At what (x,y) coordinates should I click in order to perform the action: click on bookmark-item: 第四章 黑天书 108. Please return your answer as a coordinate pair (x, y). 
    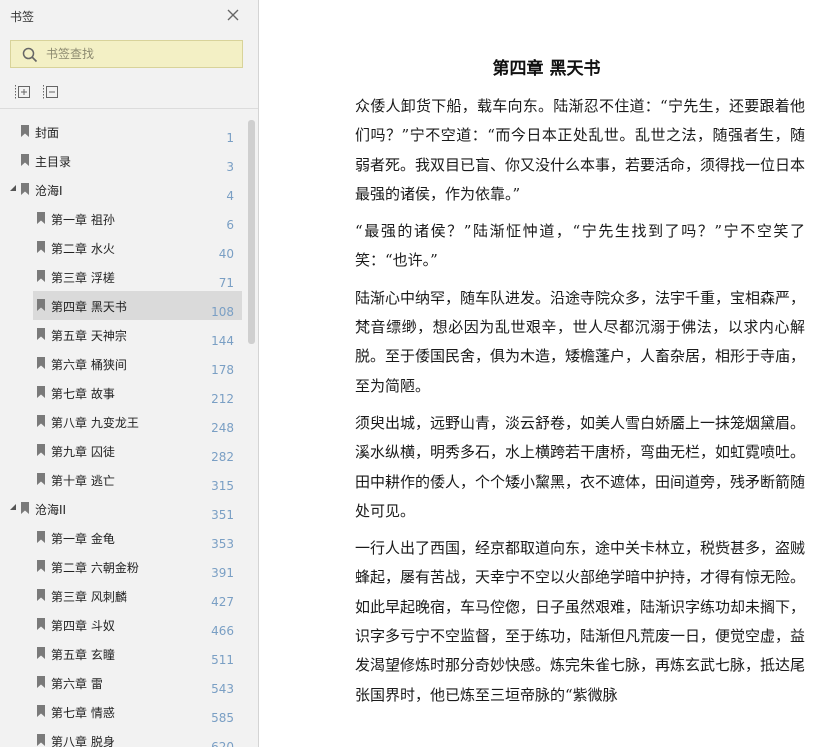
    Looking at the image, I should click on (137, 305).